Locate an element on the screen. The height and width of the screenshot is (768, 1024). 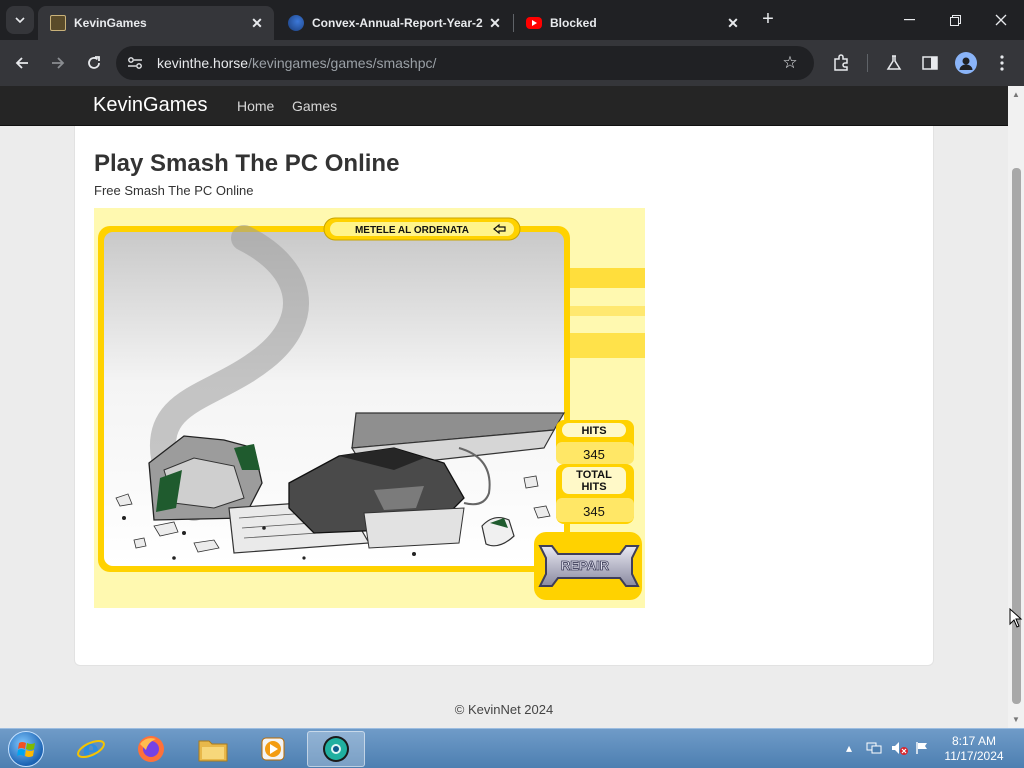
media-player-icon is located at coordinates (273, 749).